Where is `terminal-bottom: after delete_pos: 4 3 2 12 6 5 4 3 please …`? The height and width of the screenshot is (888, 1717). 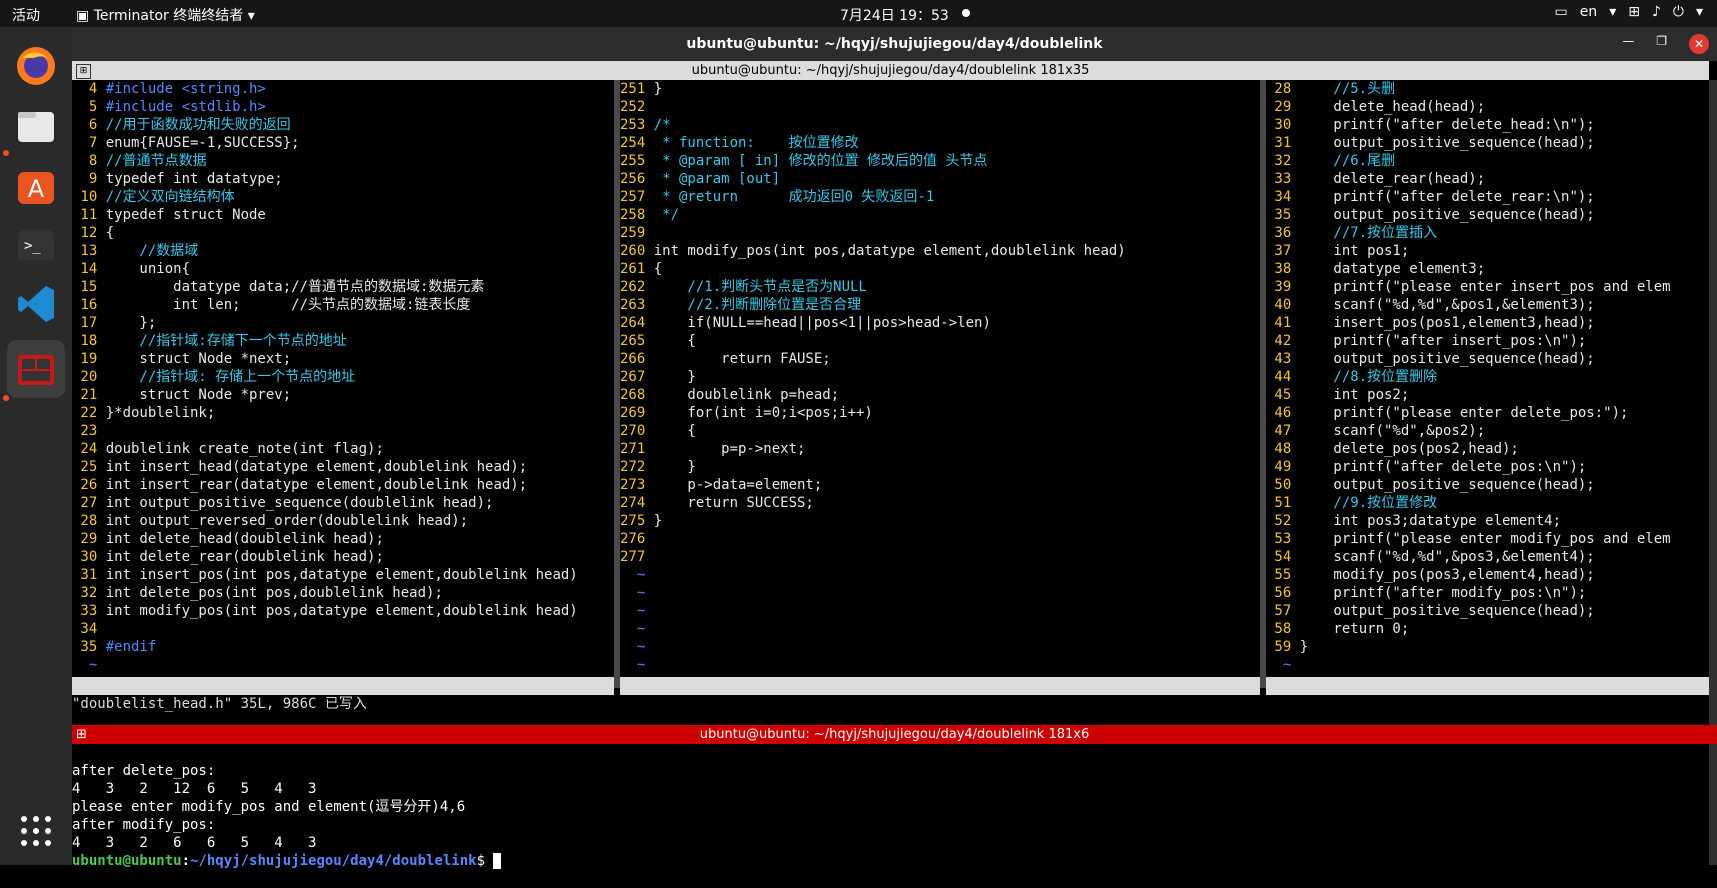 terminal-bottom: after delete_pos: 4 3 2 12 6 5 4 3 please … is located at coordinates (890, 806).